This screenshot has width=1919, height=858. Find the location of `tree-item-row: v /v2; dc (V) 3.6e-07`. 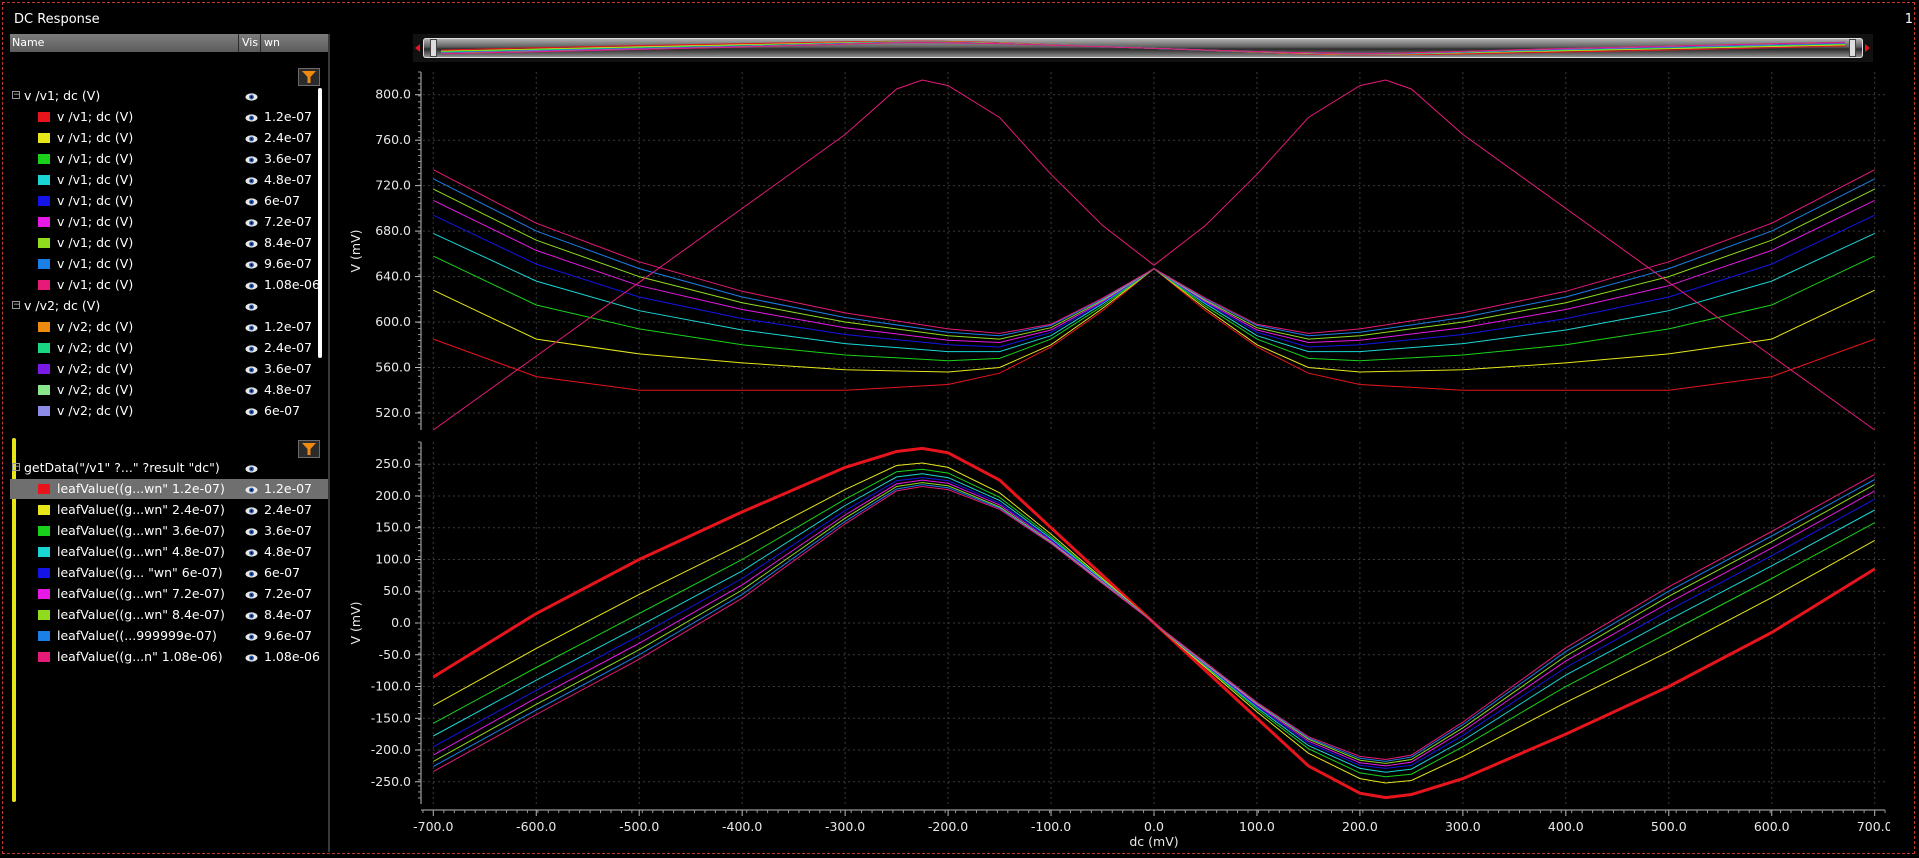

tree-item-row: v /v2; dc (V) 3.6e-07 is located at coordinates (169, 369).